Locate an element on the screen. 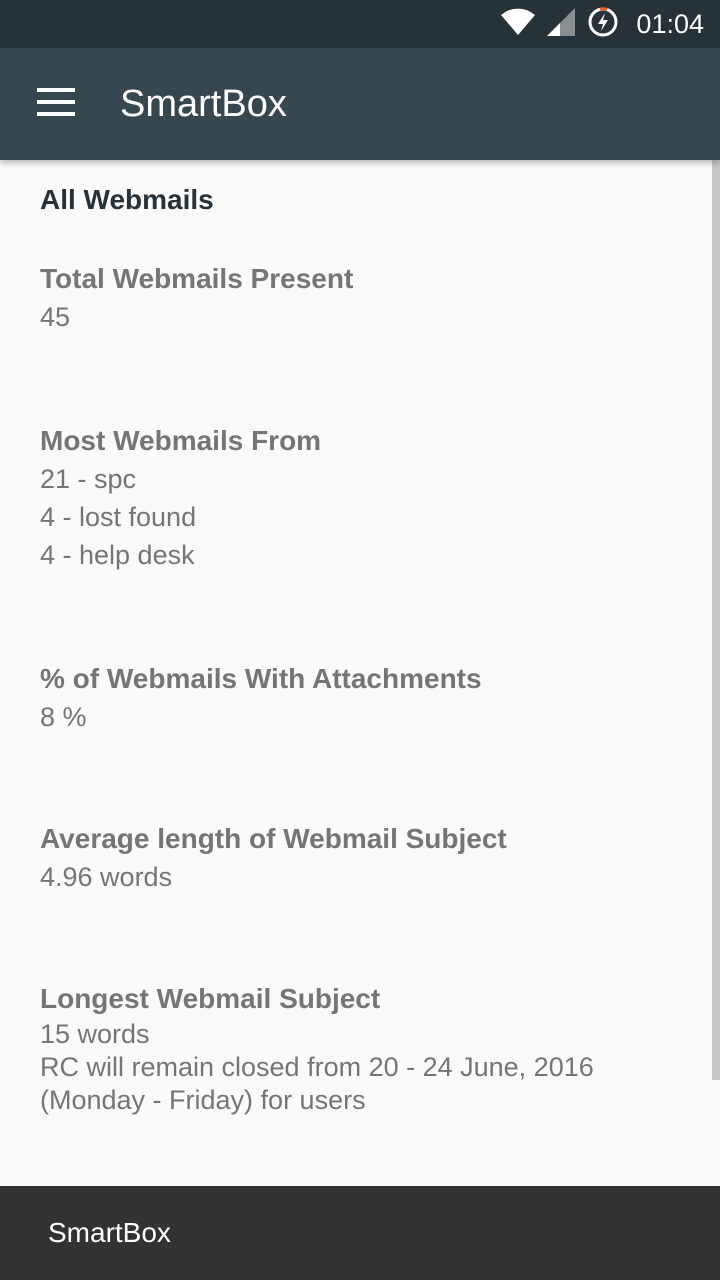  stat-label: % of Webmails With Attachments is located at coordinates (261, 678).